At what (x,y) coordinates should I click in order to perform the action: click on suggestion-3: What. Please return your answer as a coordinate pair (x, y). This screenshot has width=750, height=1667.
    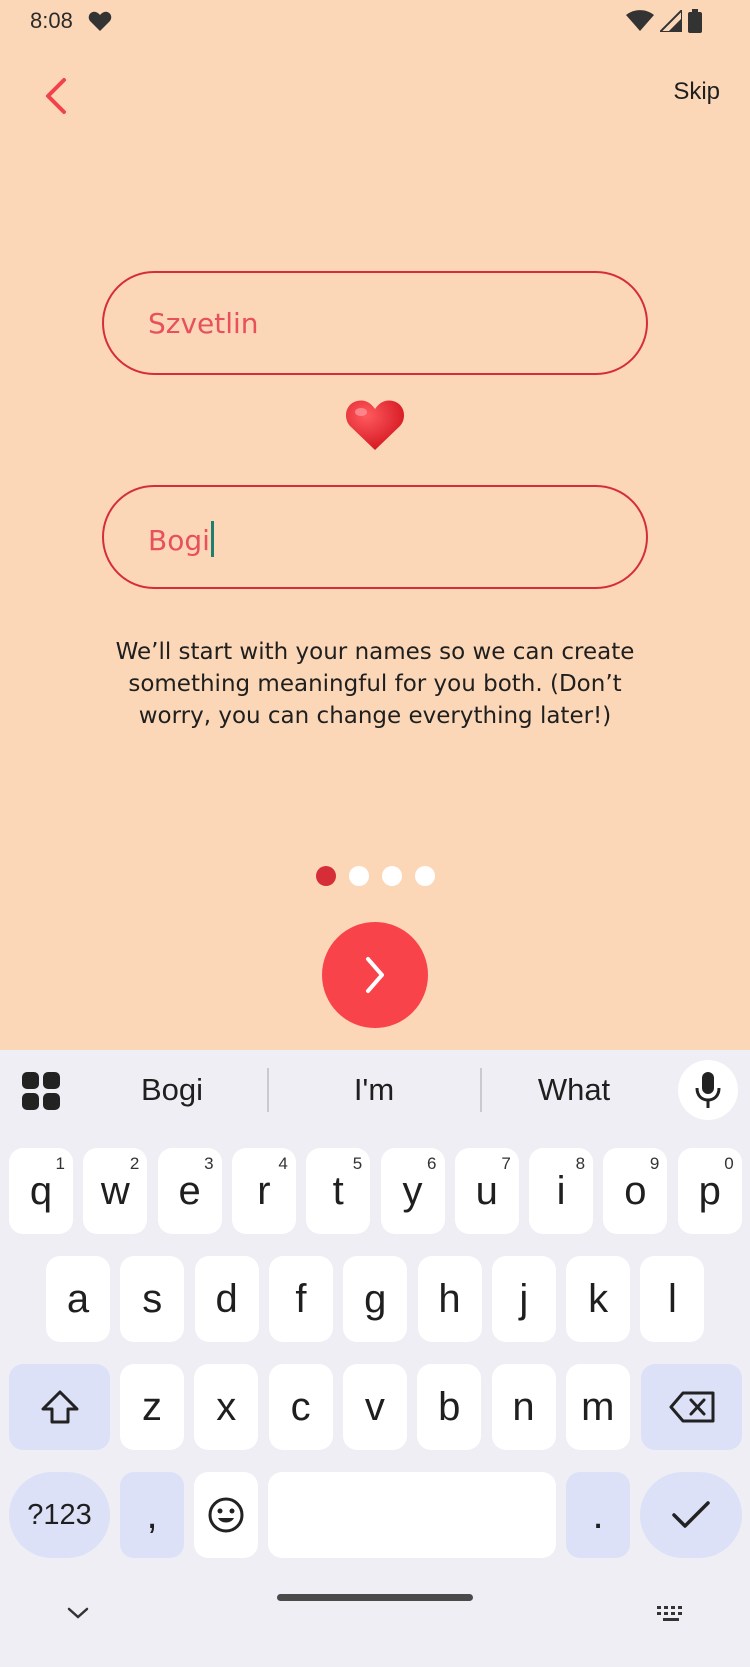
    Looking at the image, I should click on (574, 1090).